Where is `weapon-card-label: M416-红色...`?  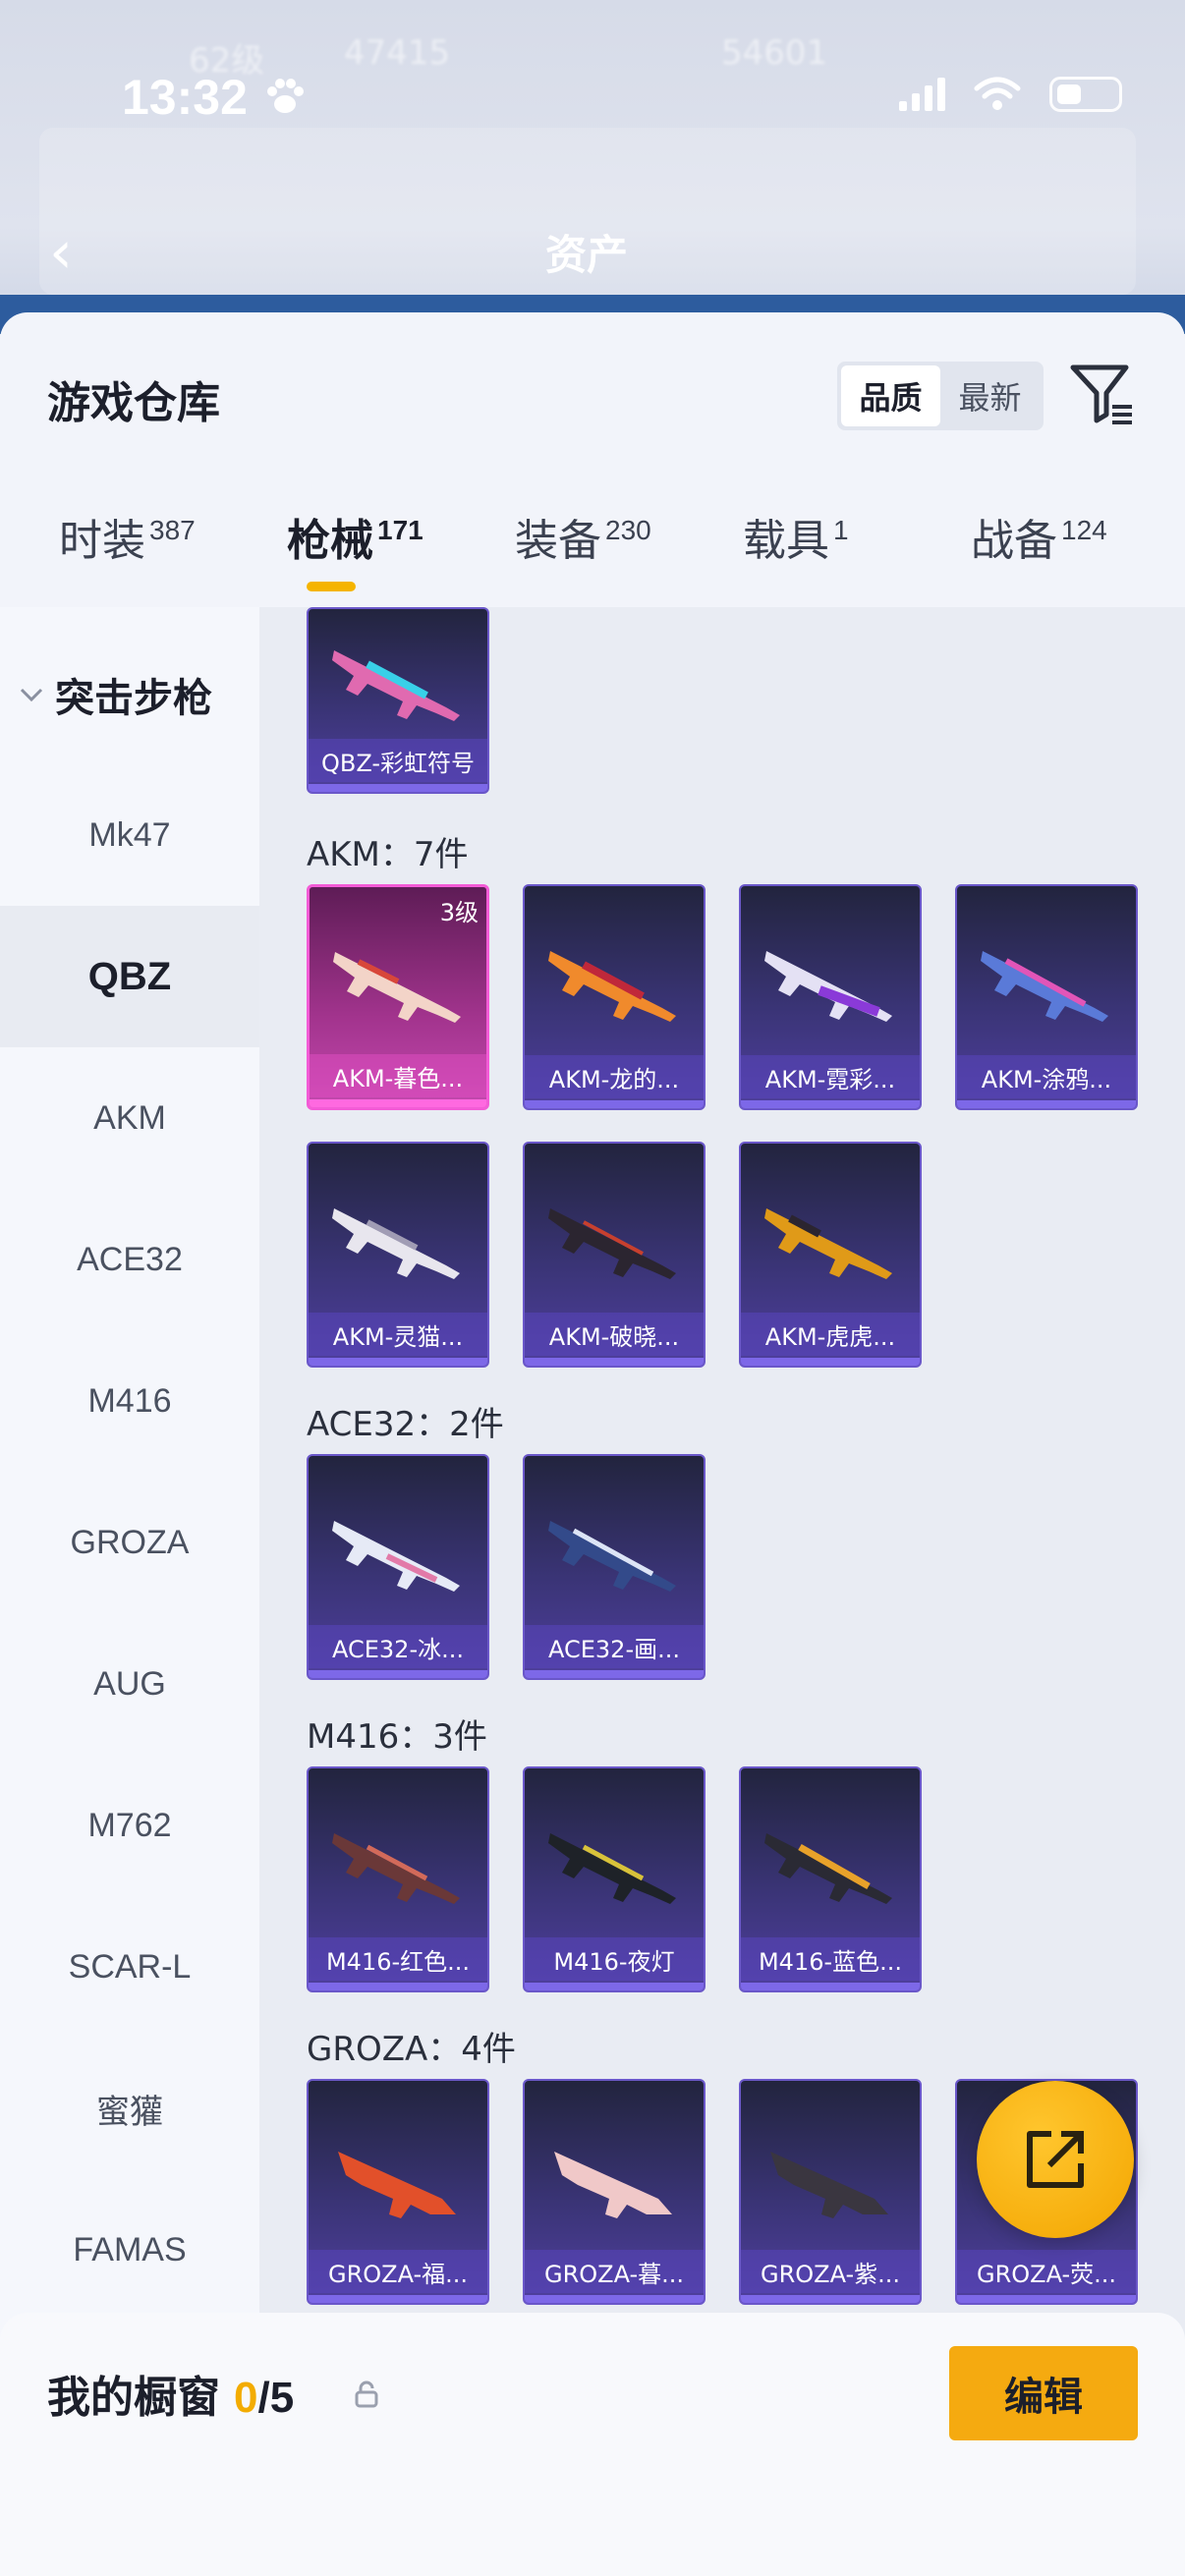
weapon-card-label: M416-红色... is located at coordinates (398, 1959).